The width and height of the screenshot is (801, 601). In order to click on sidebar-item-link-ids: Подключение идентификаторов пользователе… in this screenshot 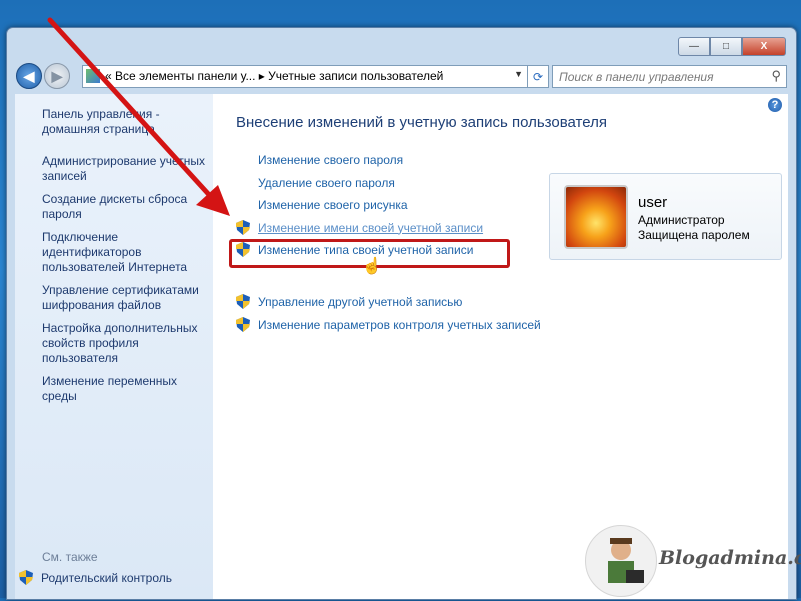, I will do `click(127, 252)`.